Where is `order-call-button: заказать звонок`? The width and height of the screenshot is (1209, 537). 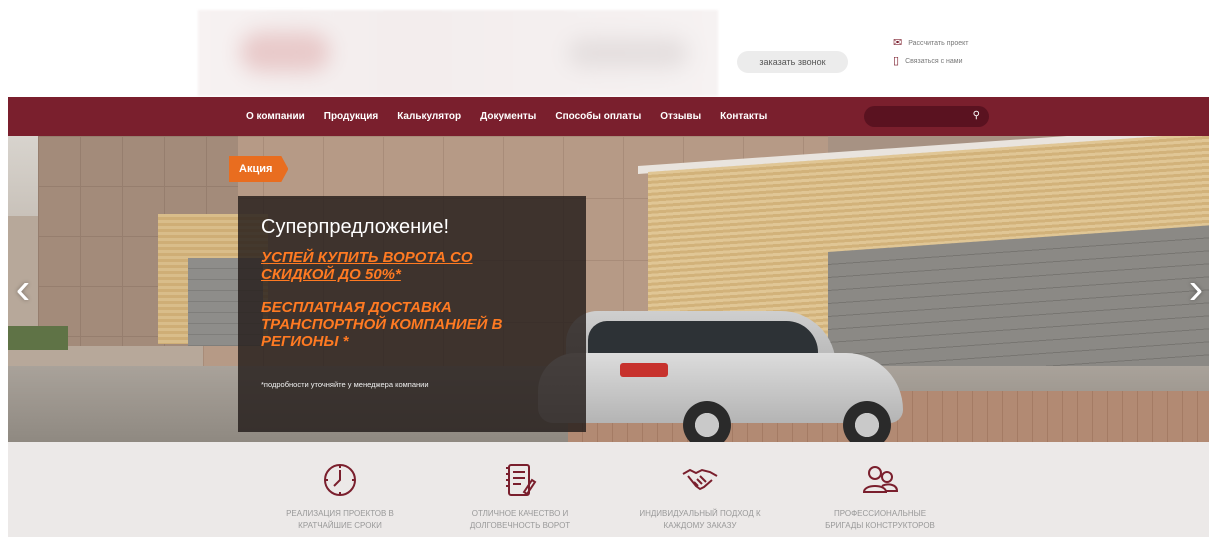 order-call-button: заказать звонок is located at coordinates (792, 62).